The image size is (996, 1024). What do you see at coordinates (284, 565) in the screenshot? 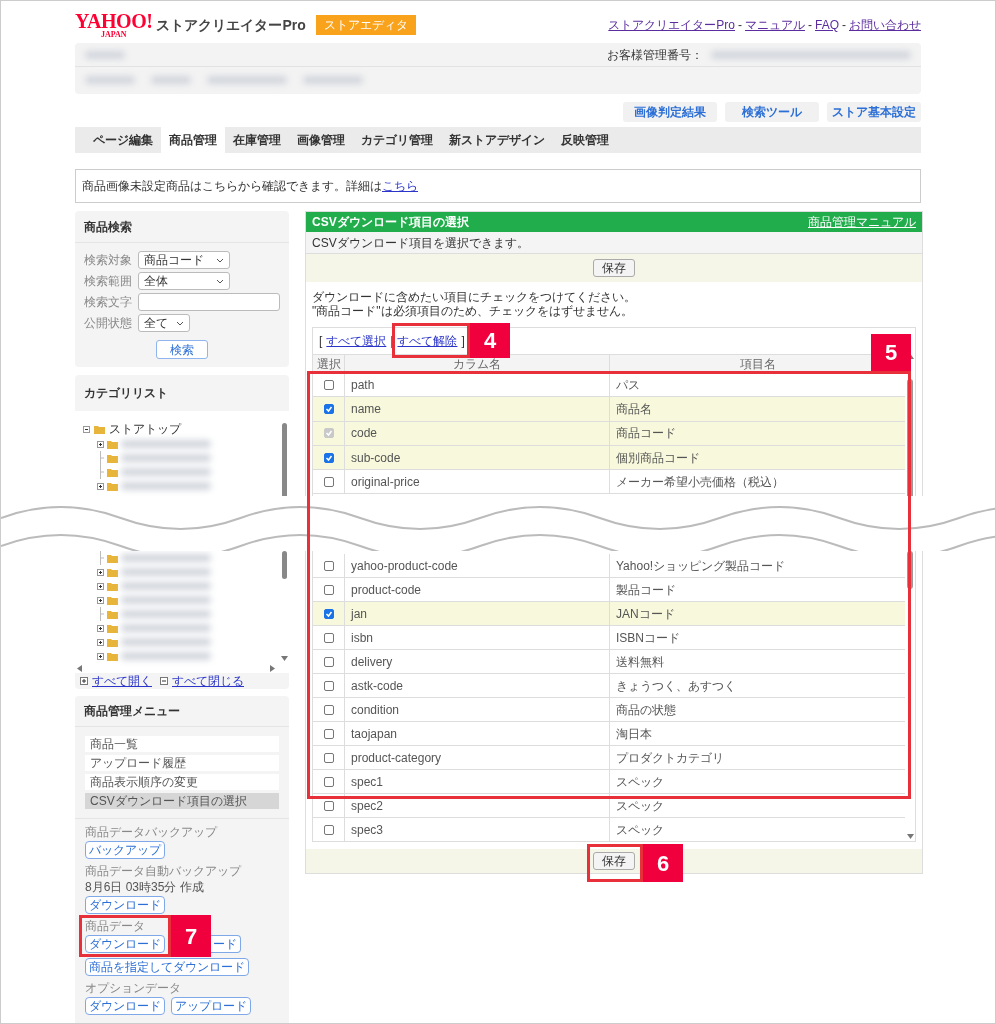
I see `scrollbar-thumb` at bounding box center [284, 565].